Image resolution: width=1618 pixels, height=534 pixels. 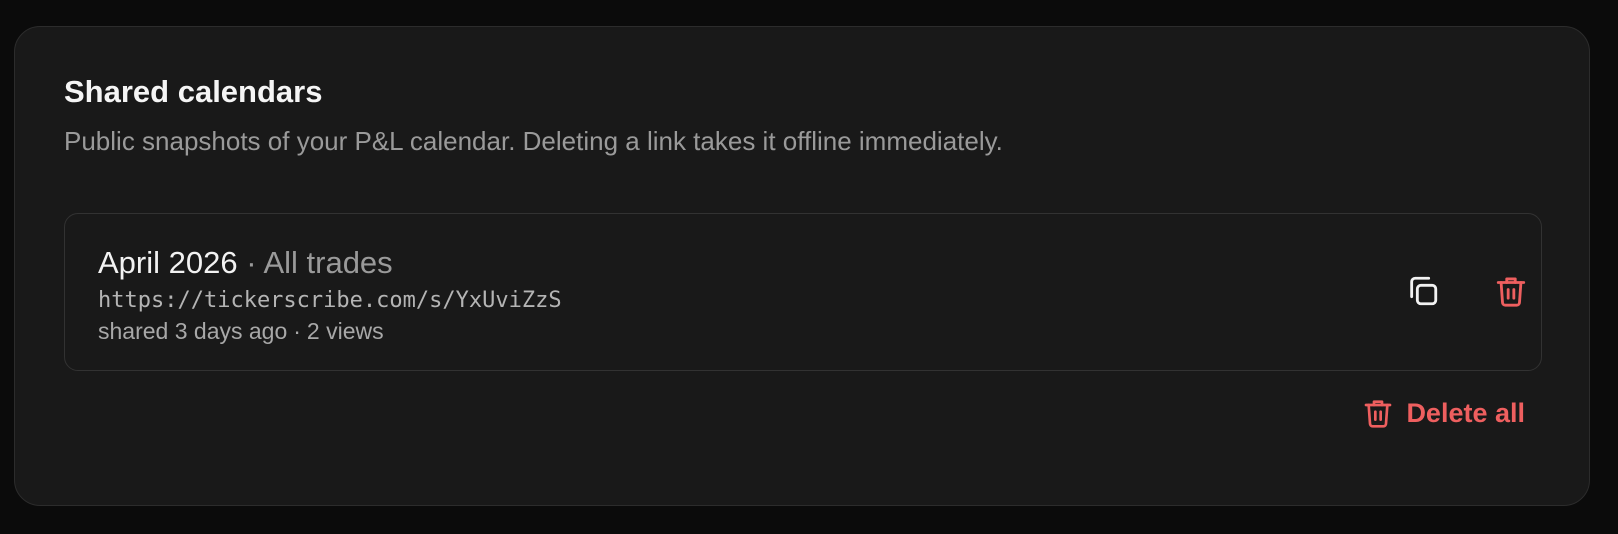 I want to click on share-views: 2 views, so click(x=345, y=331).